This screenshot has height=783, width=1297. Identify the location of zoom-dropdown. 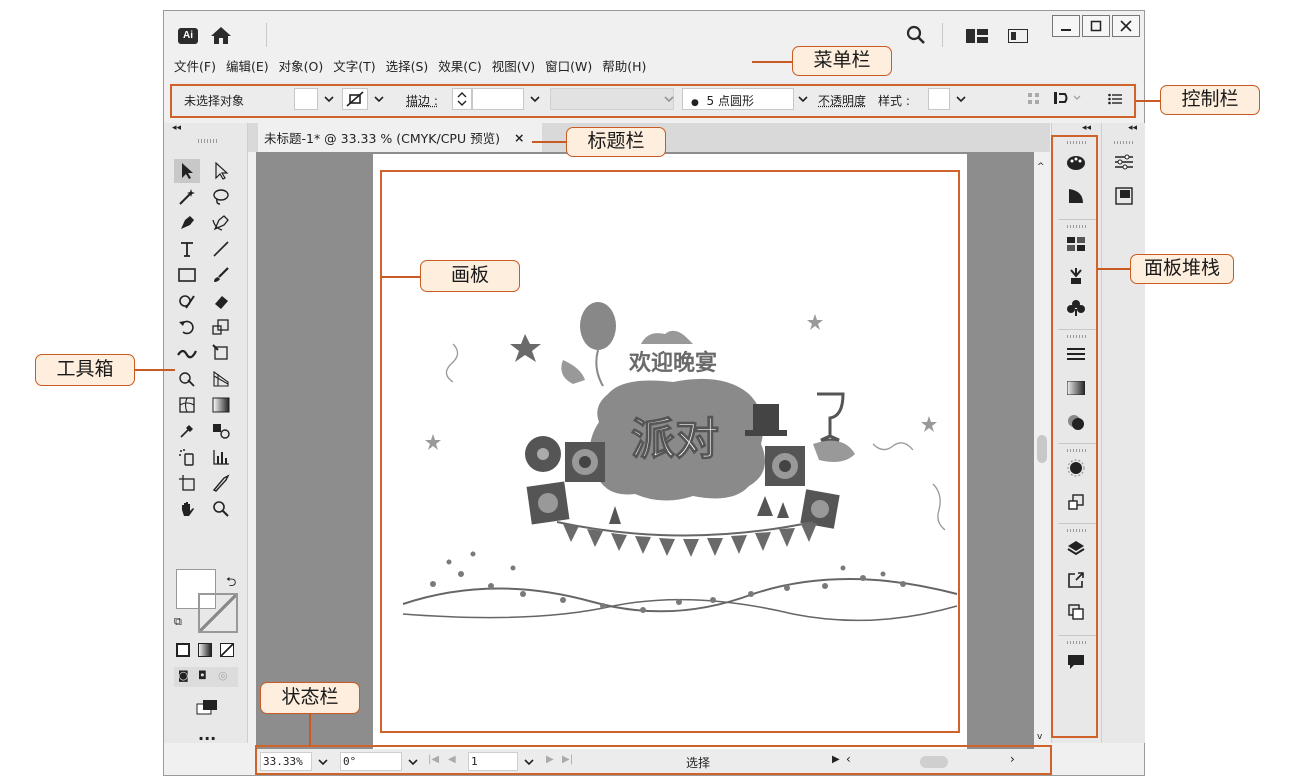
(323, 761).